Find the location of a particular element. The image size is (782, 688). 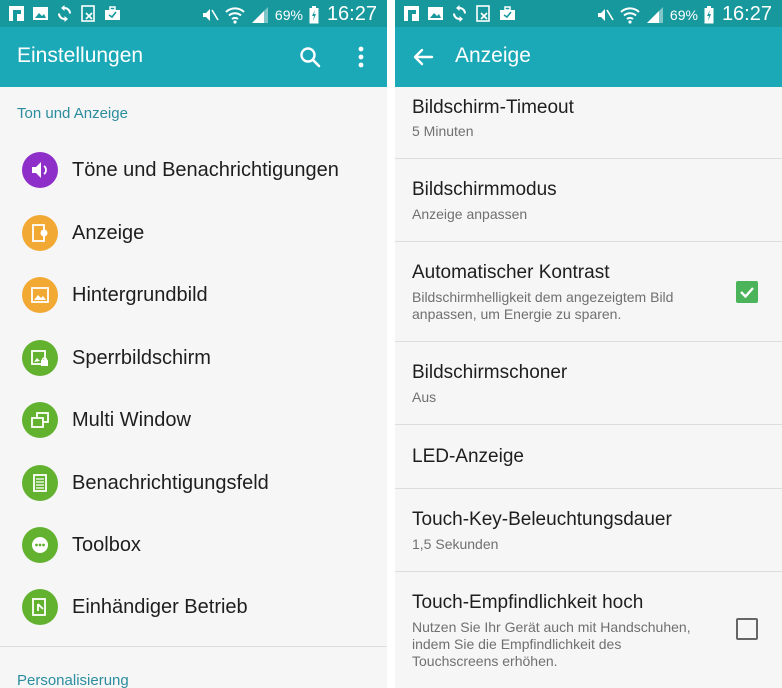

setting-value: 1,5 Sekunden is located at coordinates (455, 544).